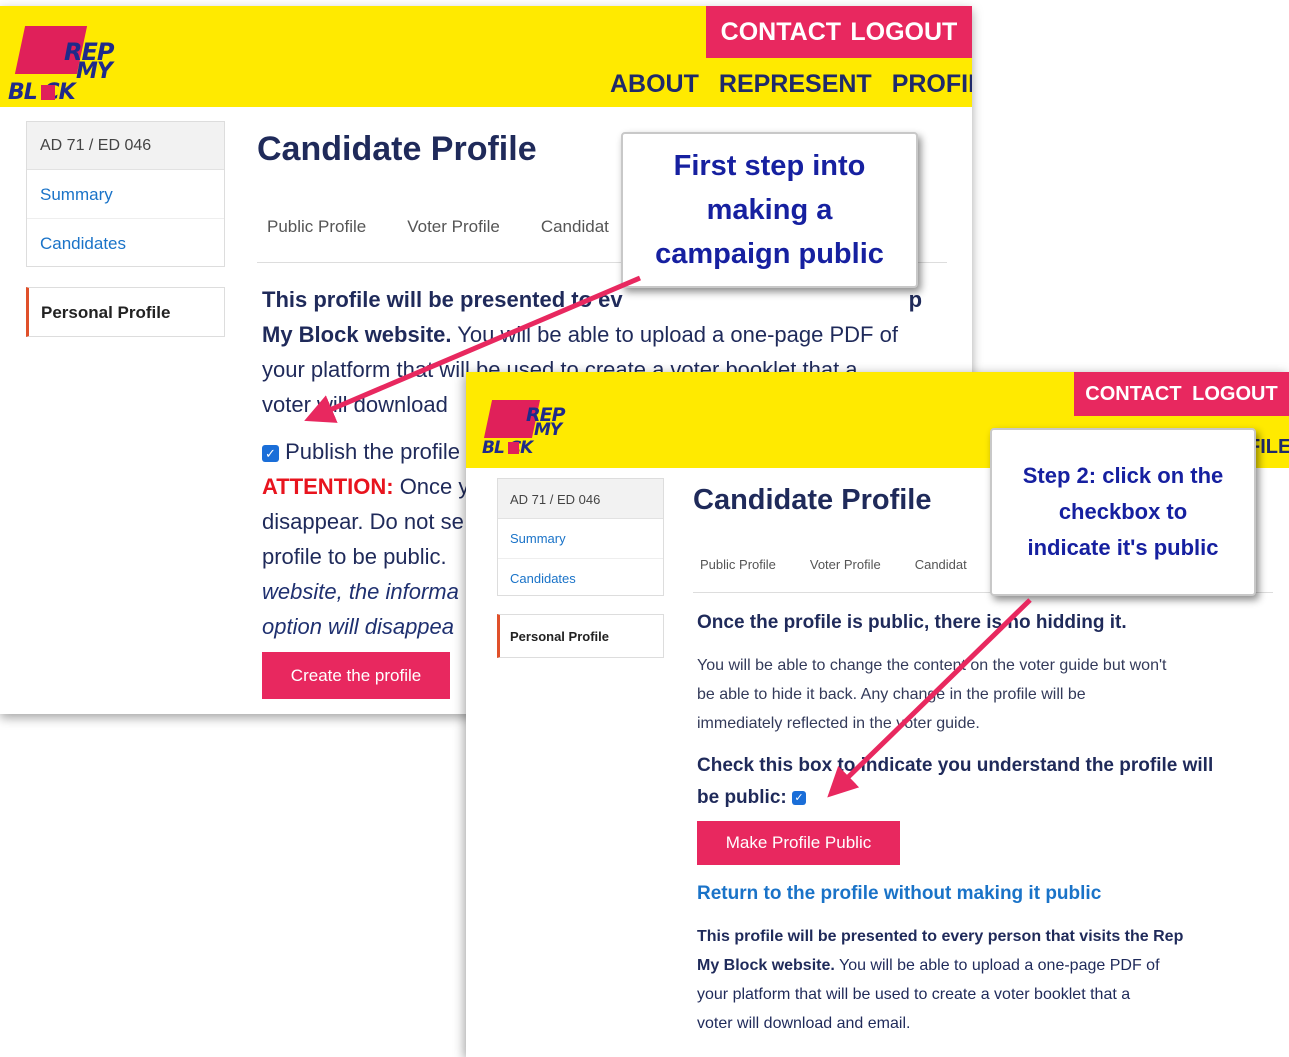 Image resolution: width=1289 pixels, height=1057 pixels. Describe the element at coordinates (442, 299) in the screenshot. I see `intro-bold-text: This profile will be presented to ev` at that location.